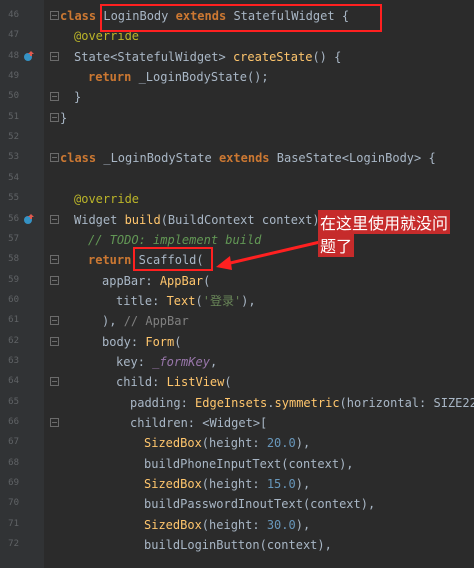  What do you see at coordinates (13, 340) in the screenshot?
I see `line-number: 62` at bounding box center [13, 340].